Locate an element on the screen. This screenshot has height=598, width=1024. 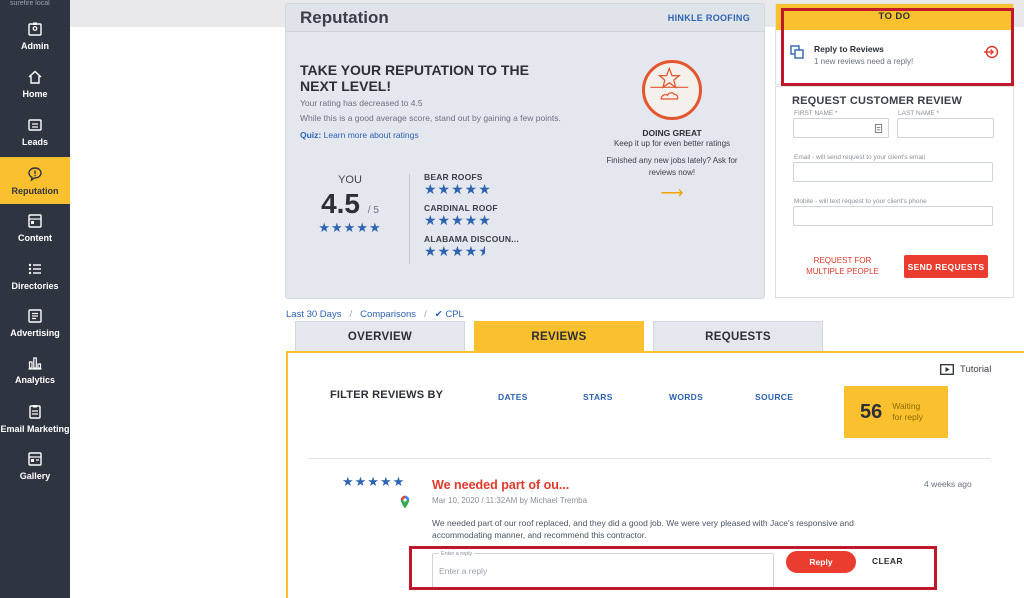
rating-score: 4.5 / 5 is located at coordinates (350, 203).